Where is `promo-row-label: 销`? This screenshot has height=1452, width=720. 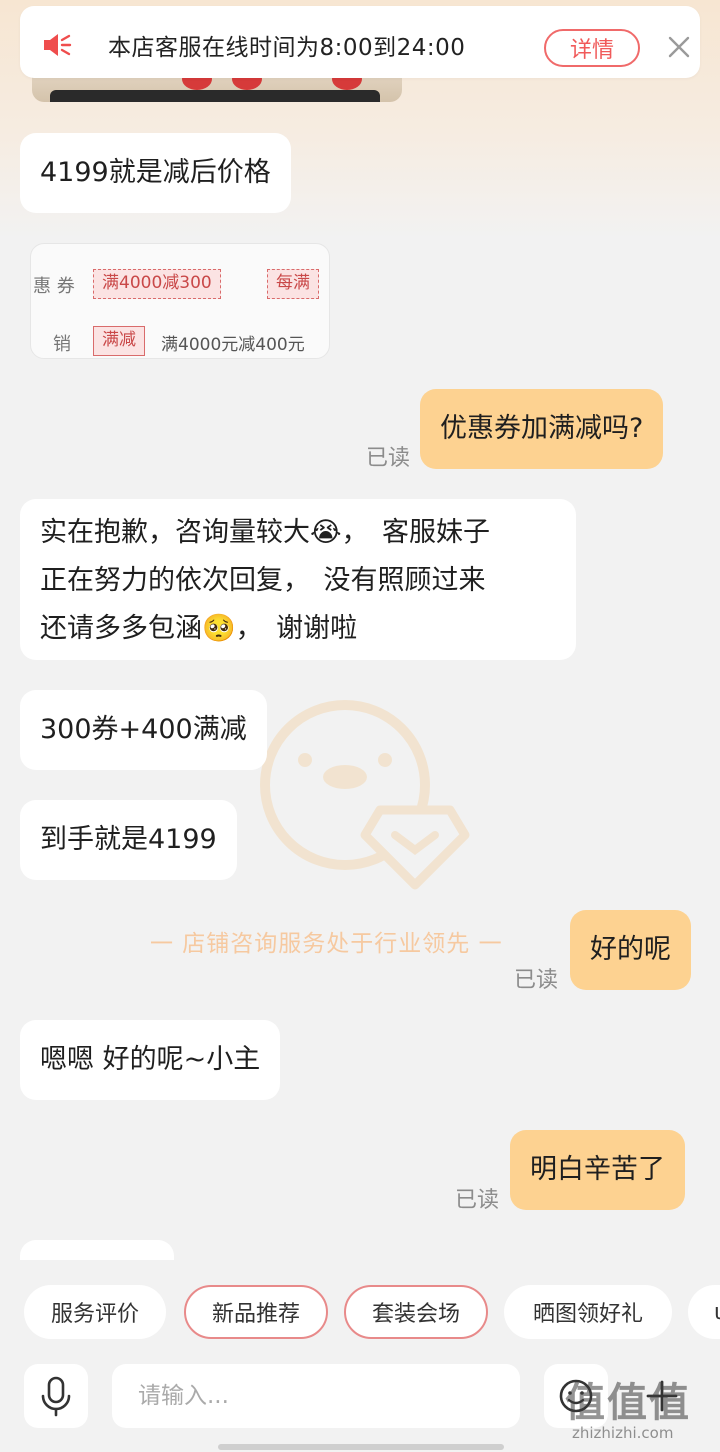 promo-row-label: 销 is located at coordinates (62, 344).